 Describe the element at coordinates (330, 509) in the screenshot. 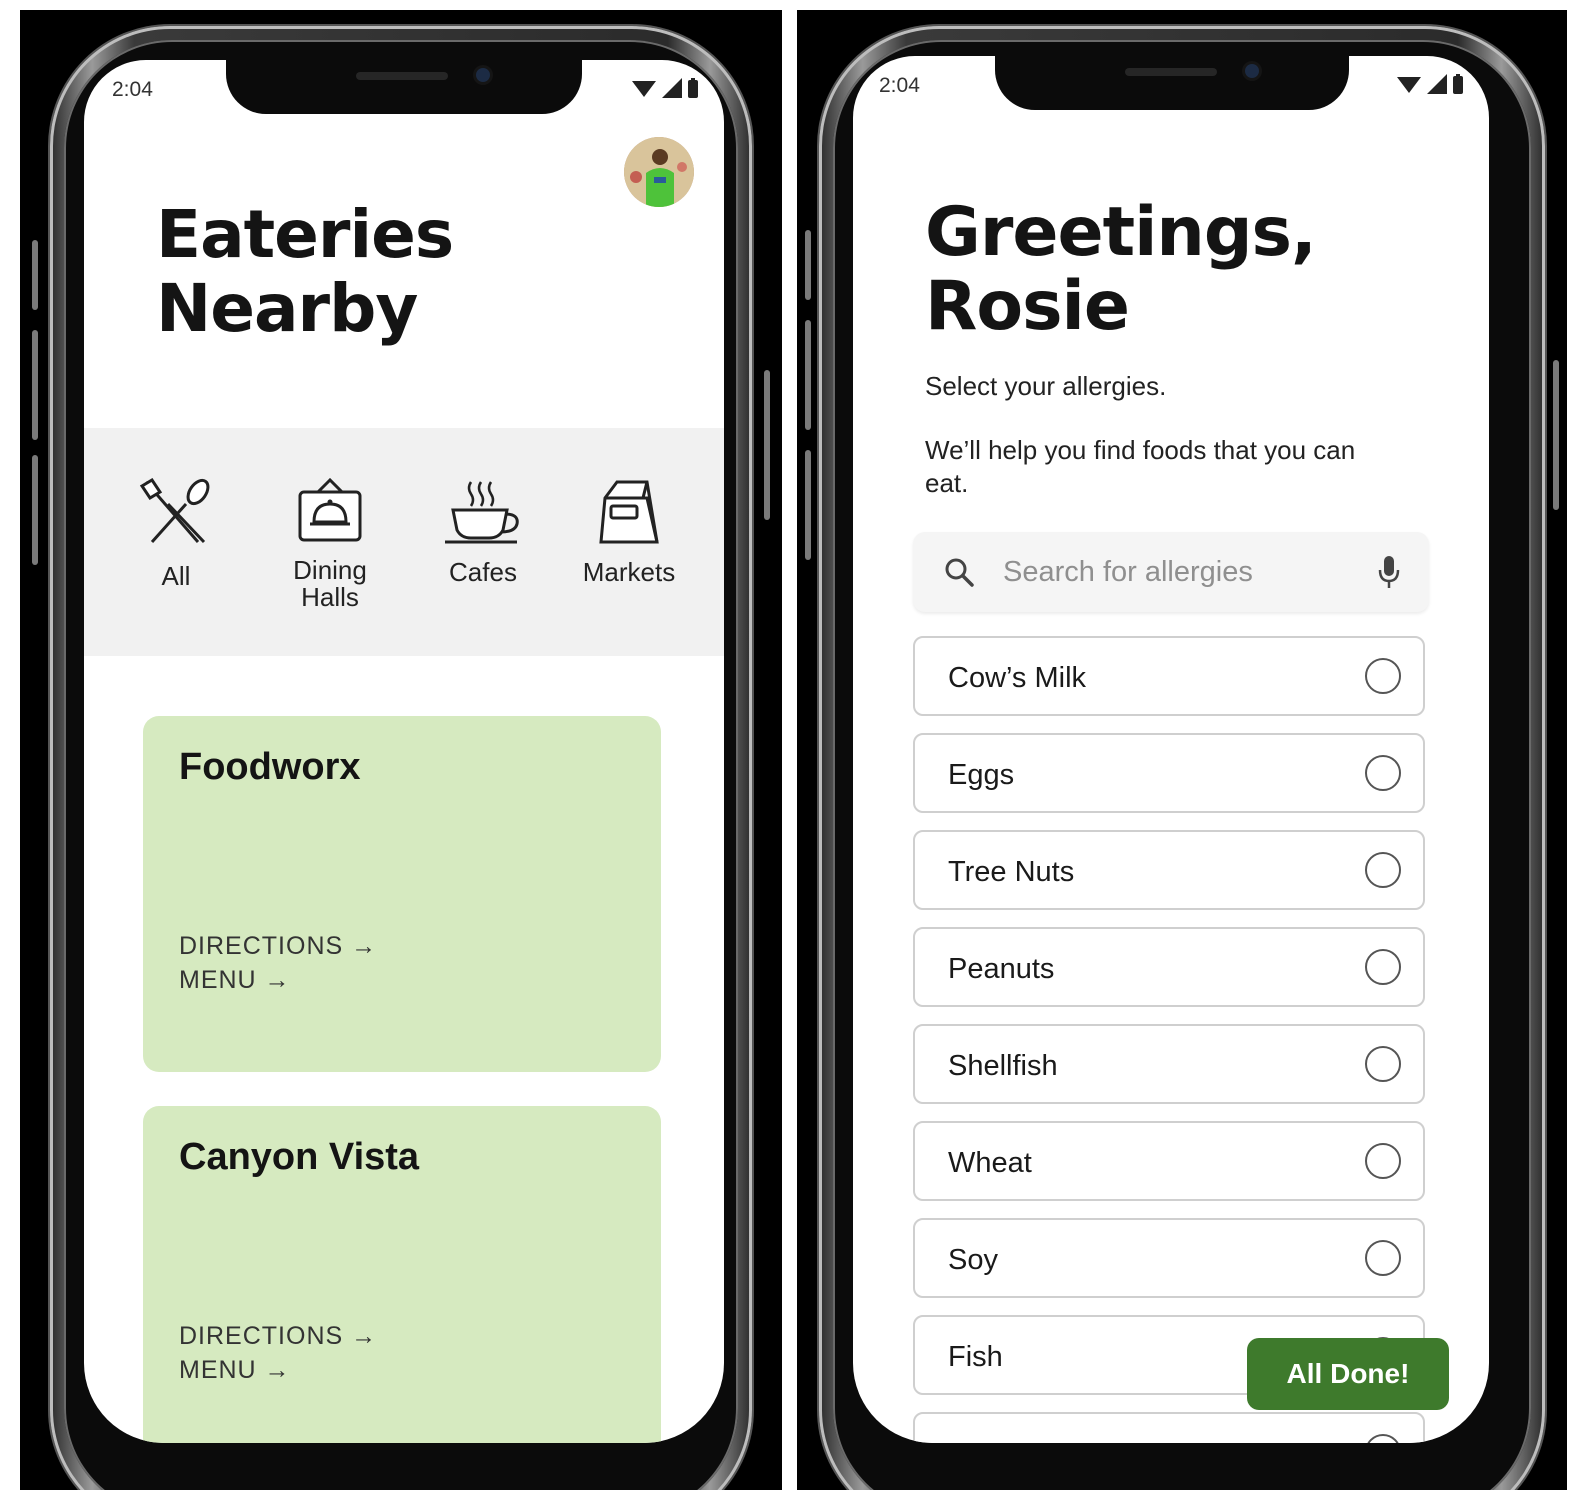

I see `cloche-icon` at that location.